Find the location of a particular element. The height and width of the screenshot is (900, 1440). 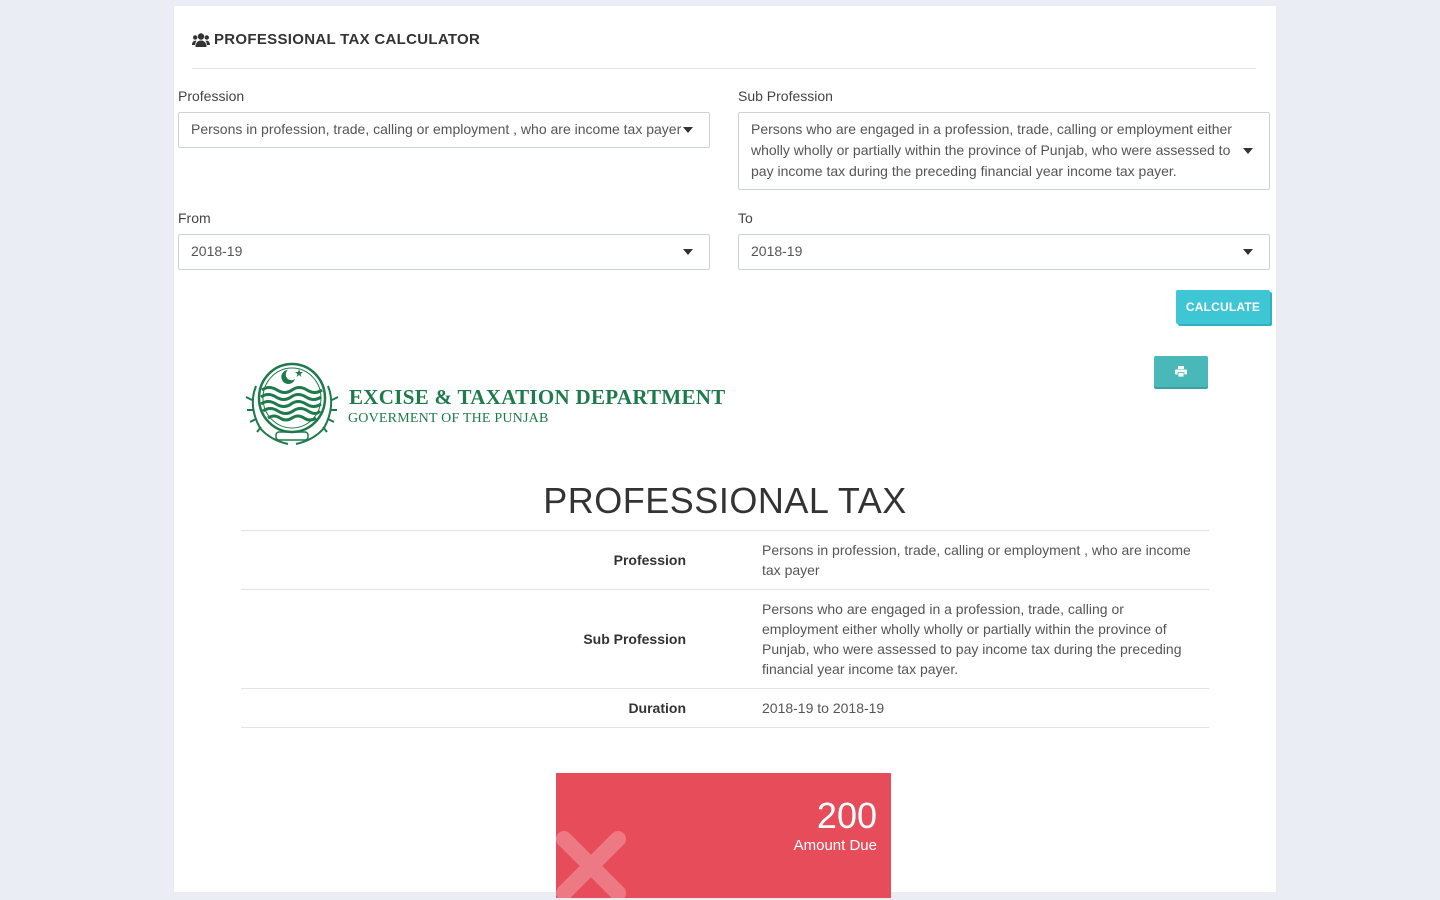

profession-label: Profession is located at coordinates (211, 96).